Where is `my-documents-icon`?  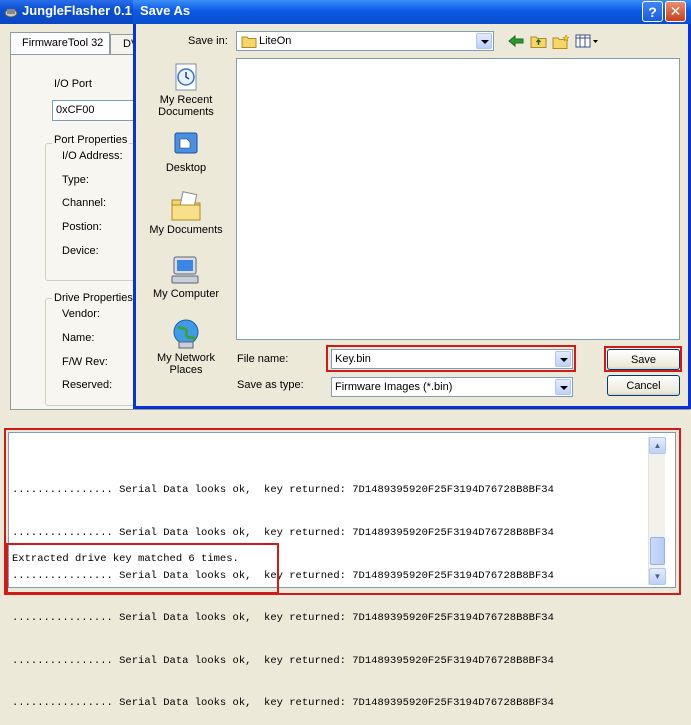 my-documents-icon is located at coordinates (186, 206).